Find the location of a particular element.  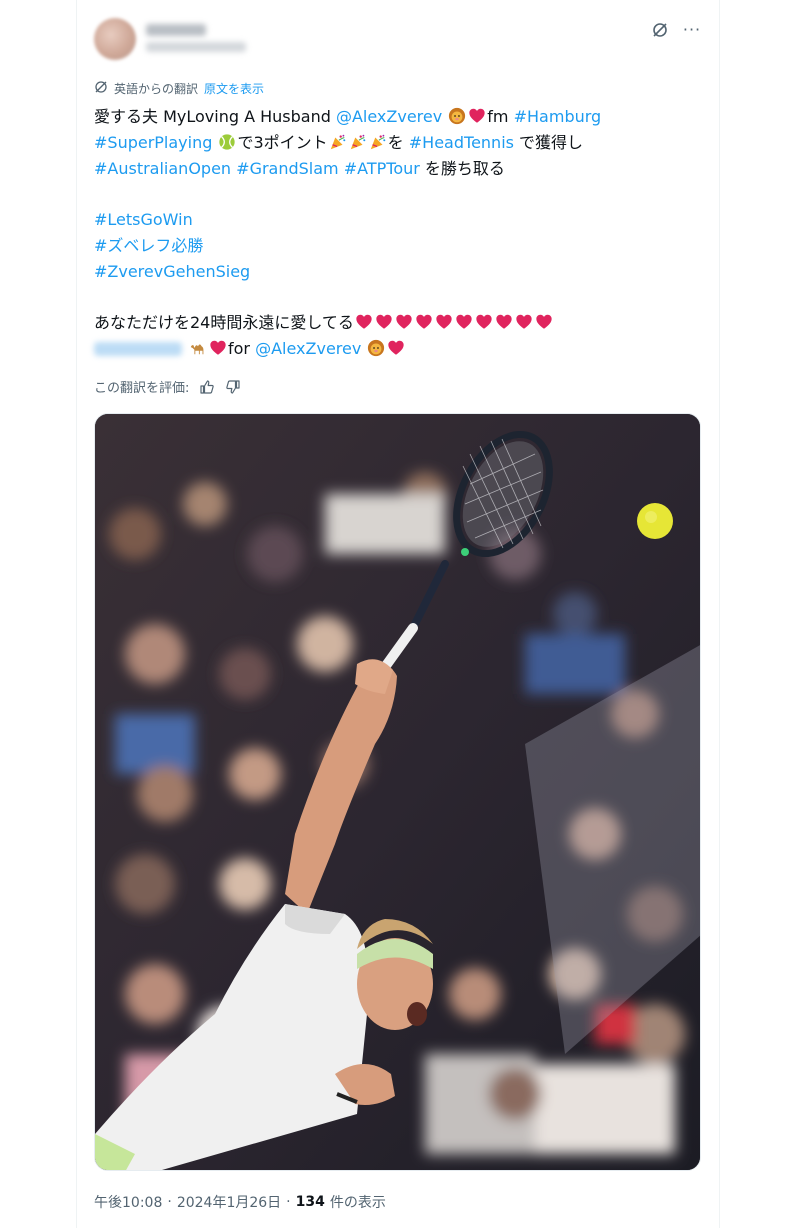

translation-notice: 英語からの翻訳 原文を表示 is located at coordinates (179, 88).